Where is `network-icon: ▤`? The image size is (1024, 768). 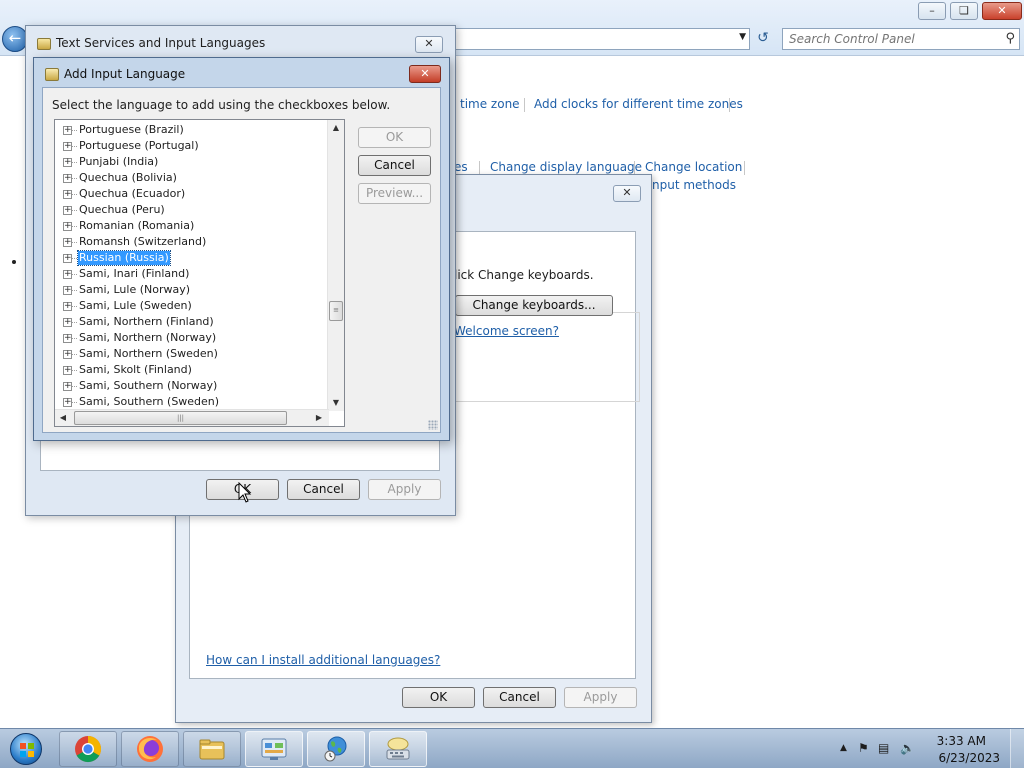 network-icon: ▤ is located at coordinates (883, 748).